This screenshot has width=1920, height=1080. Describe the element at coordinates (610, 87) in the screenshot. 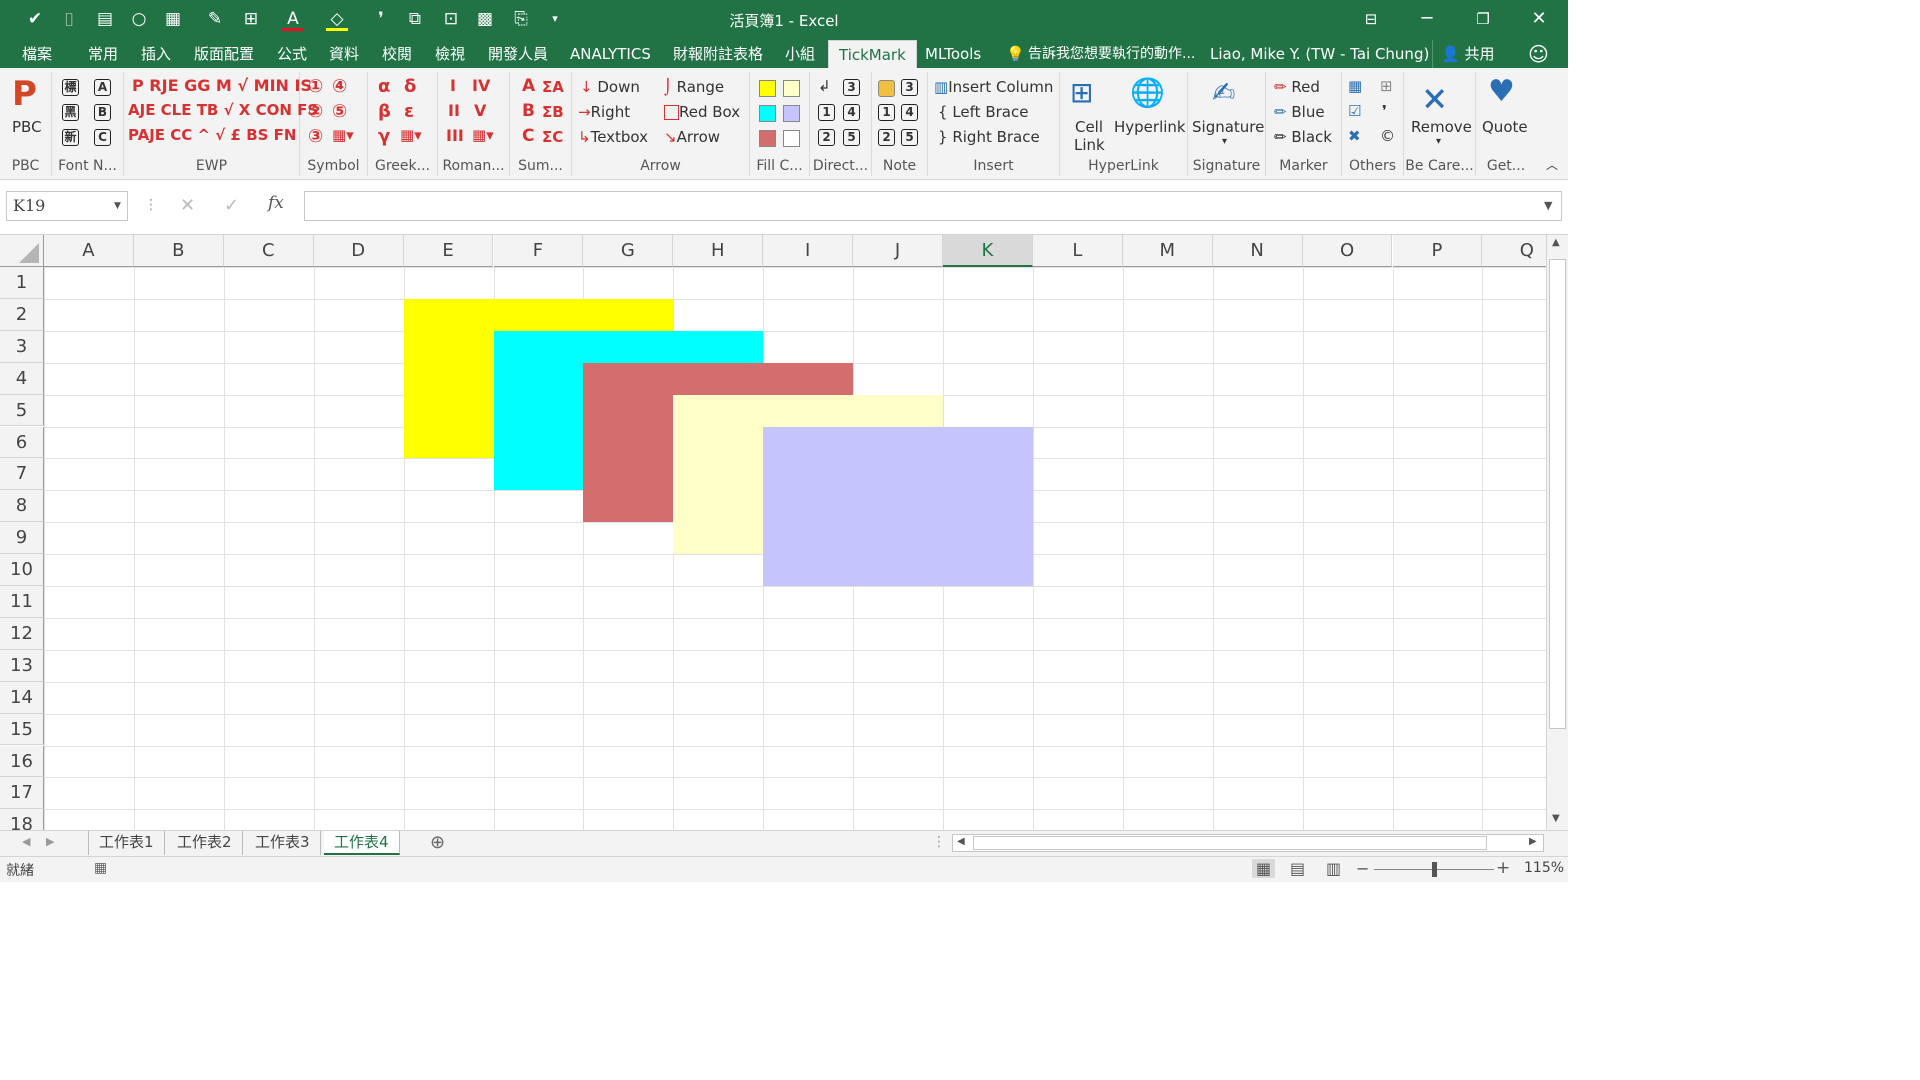

I see `arrow-down-button: ↓ Down` at that location.